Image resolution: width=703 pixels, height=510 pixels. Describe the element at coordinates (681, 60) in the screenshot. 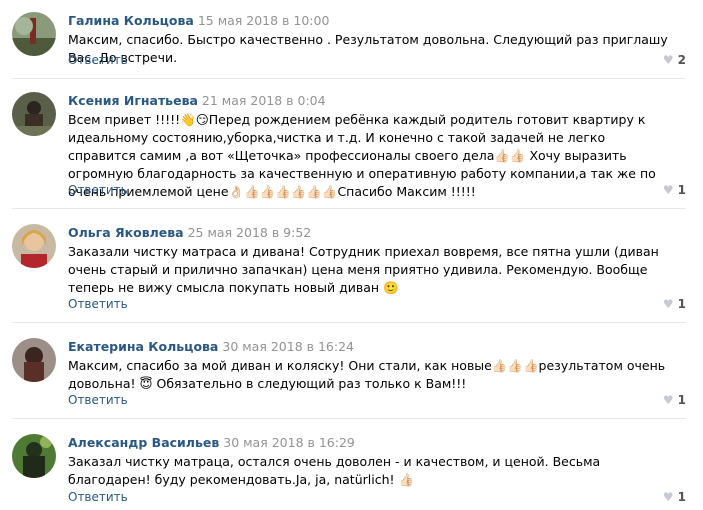

I see `like-count: 2` at that location.